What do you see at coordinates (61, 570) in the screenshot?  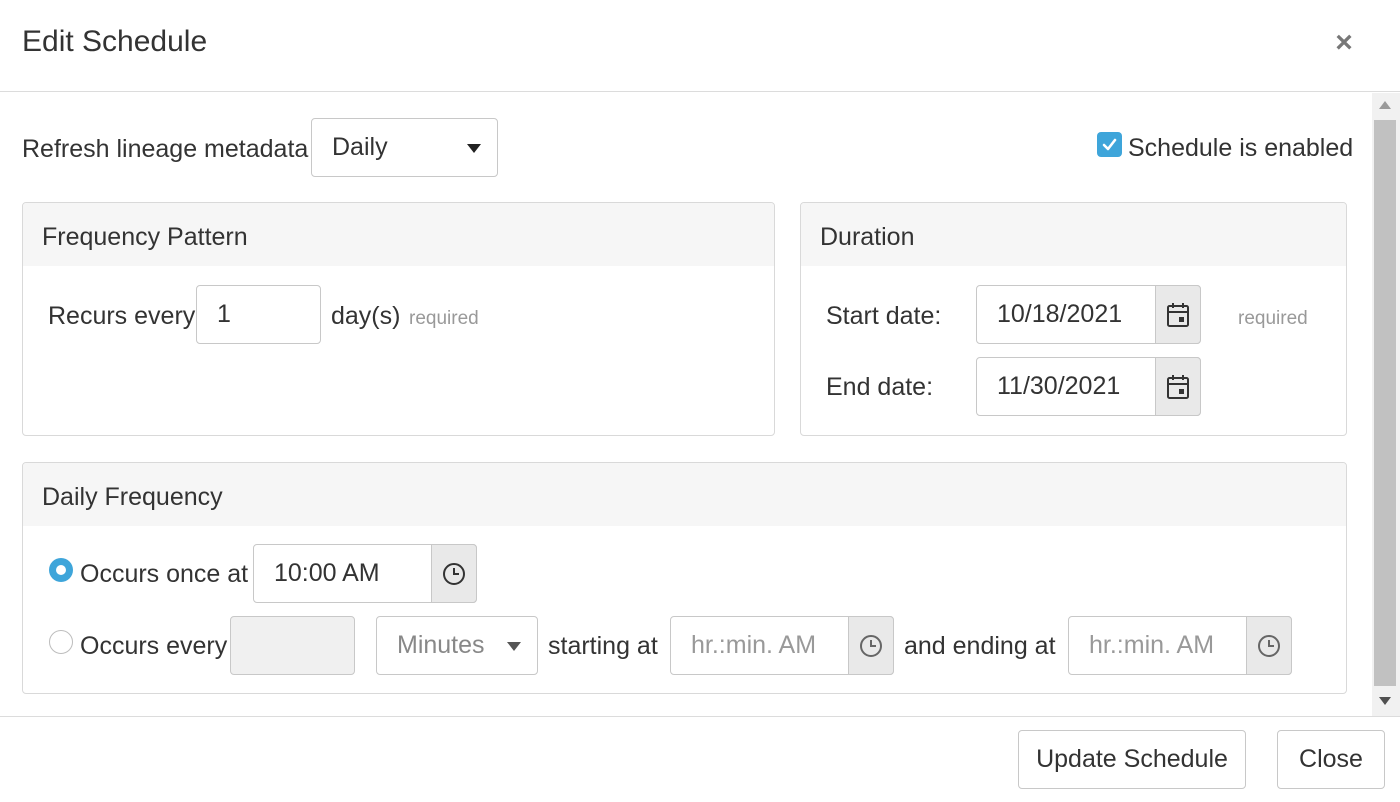 I see `occurs-once-radio` at bounding box center [61, 570].